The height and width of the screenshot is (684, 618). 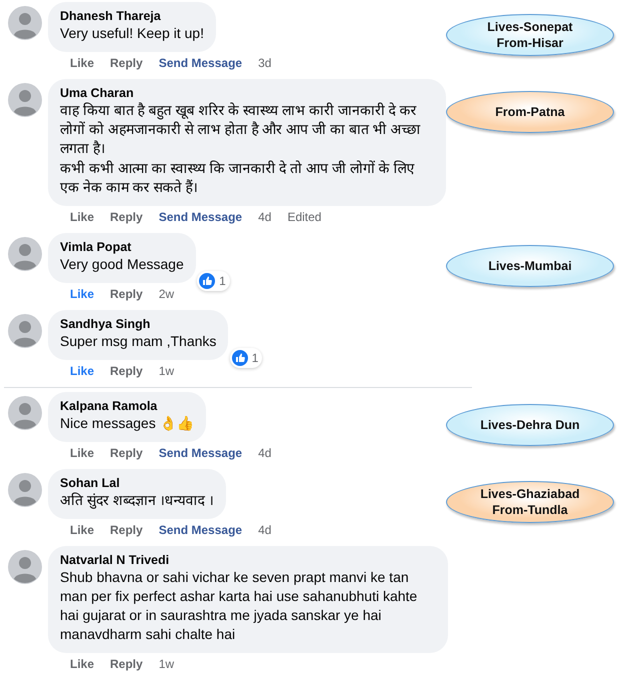 What do you see at coordinates (132, 33) in the screenshot?
I see `comment-text: Very useful! Keep it up!` at bounding box center [132, 33].